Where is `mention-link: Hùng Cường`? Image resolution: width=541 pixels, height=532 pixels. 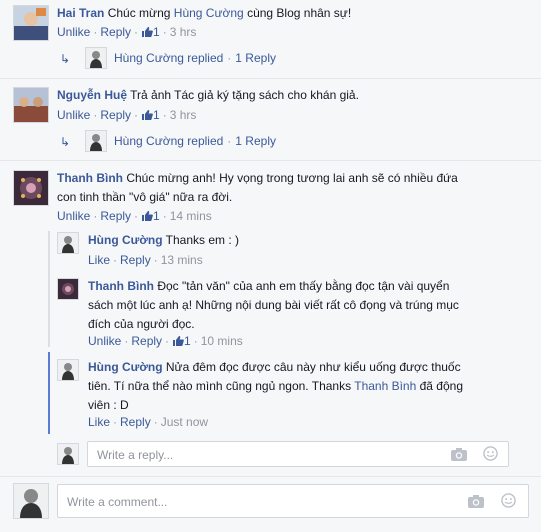
mention-link: Hùng Cường is located at coordinates (209, 13).